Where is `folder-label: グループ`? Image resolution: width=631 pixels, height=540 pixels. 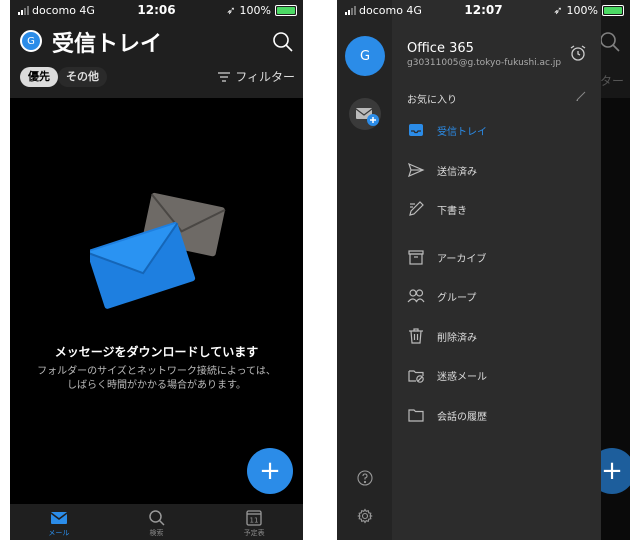
folder-label: グループ is located at coordinates (457, 298).